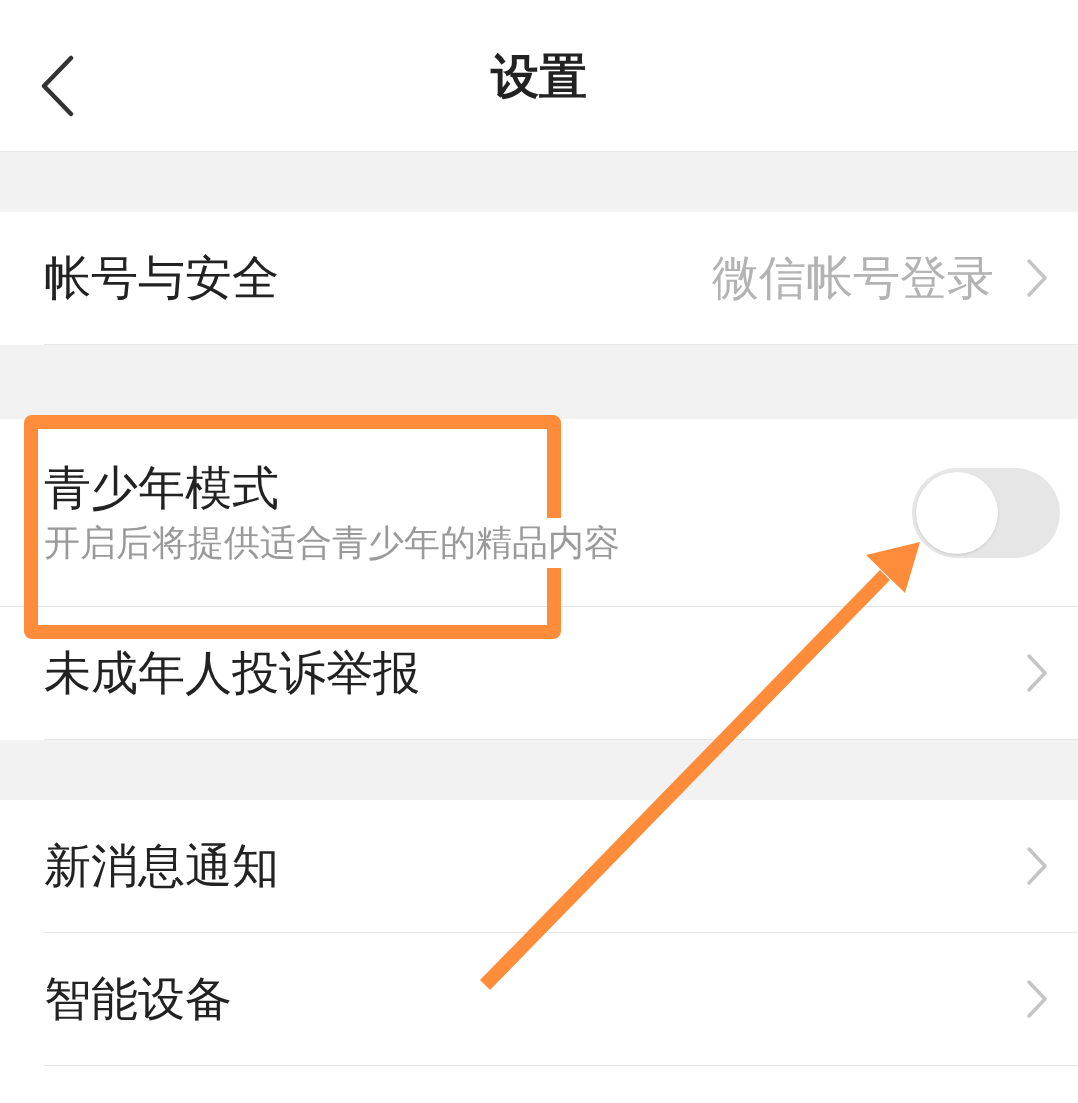  What do you see at coordinates (57, 86) in the screenshot?
I see `back-icon` at bounding box center [57, 86].